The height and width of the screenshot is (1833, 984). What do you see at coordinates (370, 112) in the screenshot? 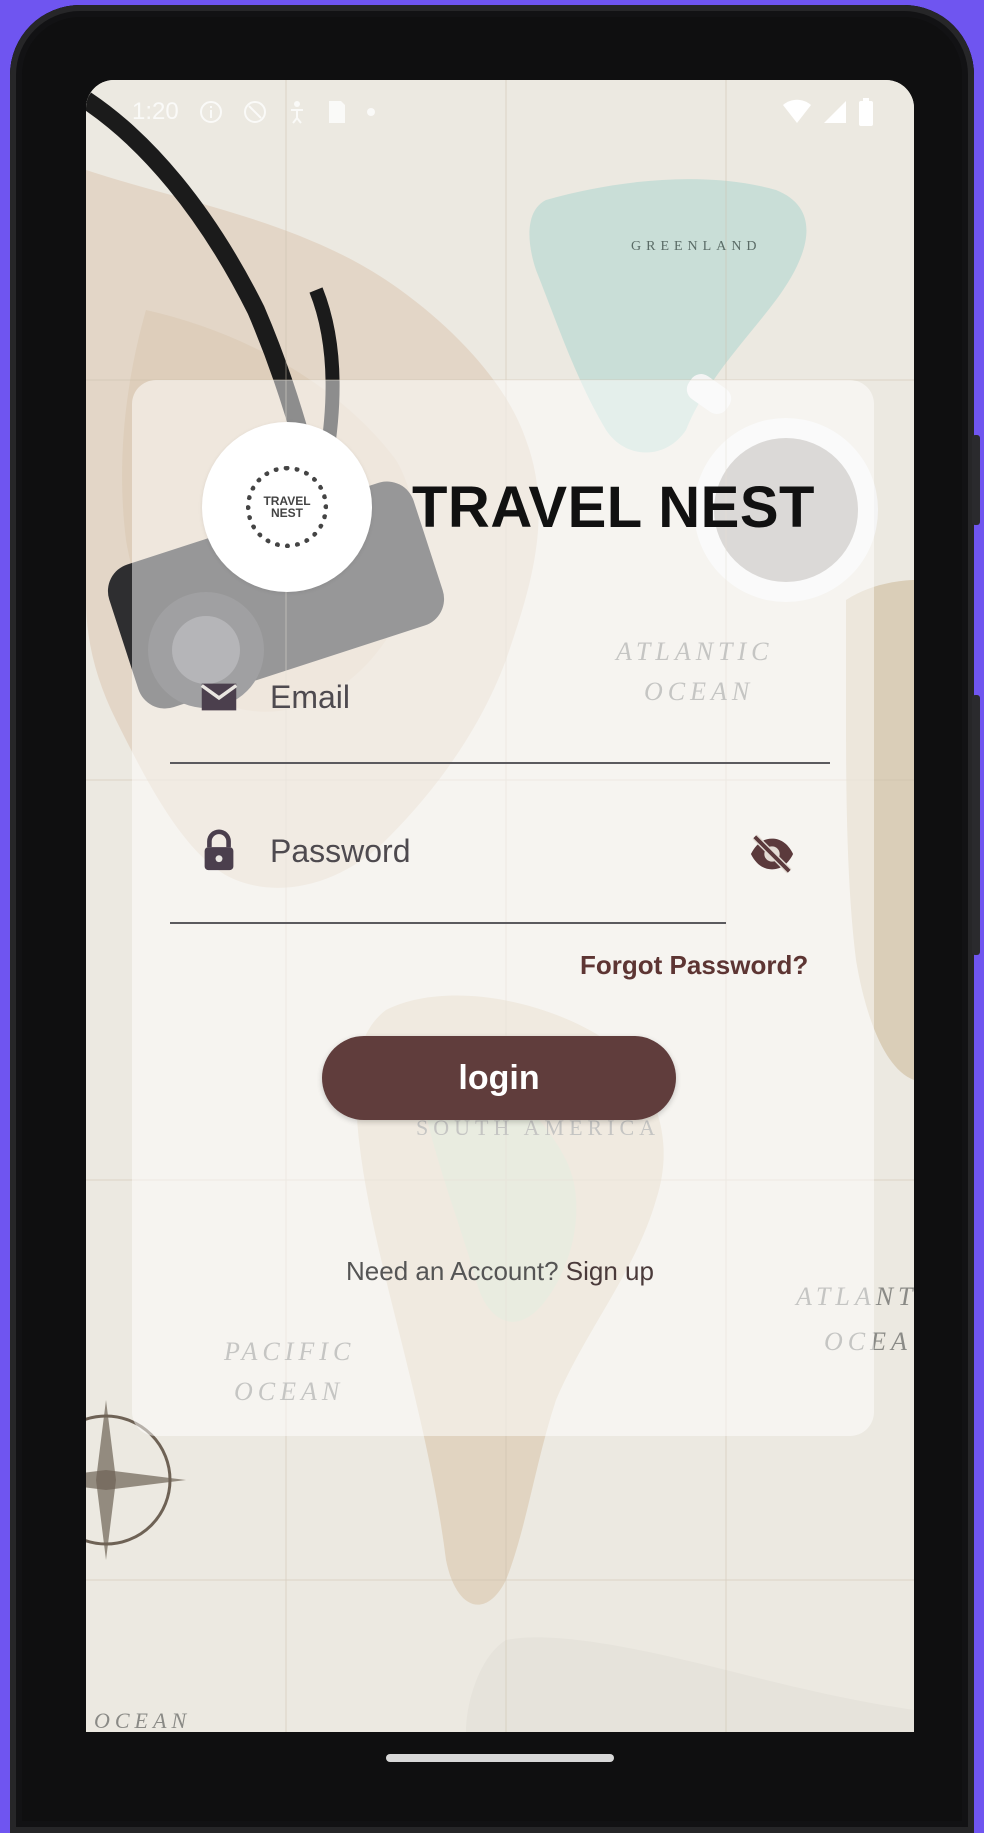
I see `notification-dot-icon` at bounding box center [370, 112].